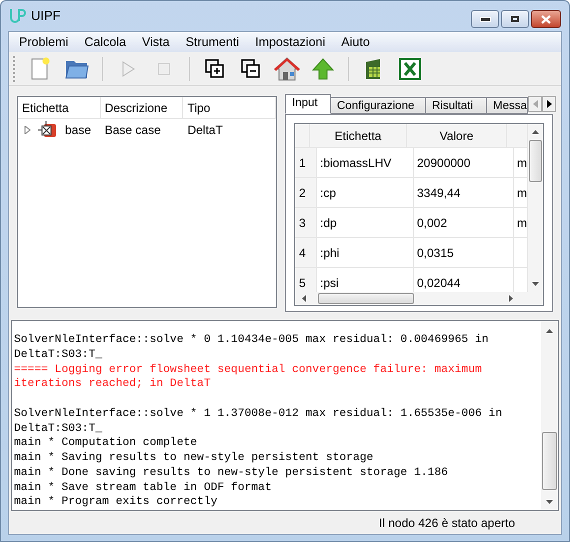 This screenshot has height=542, width=570. Describe the element at coordinates (251, 68) in the screenshot. I see `remove-square-icon` at that location.